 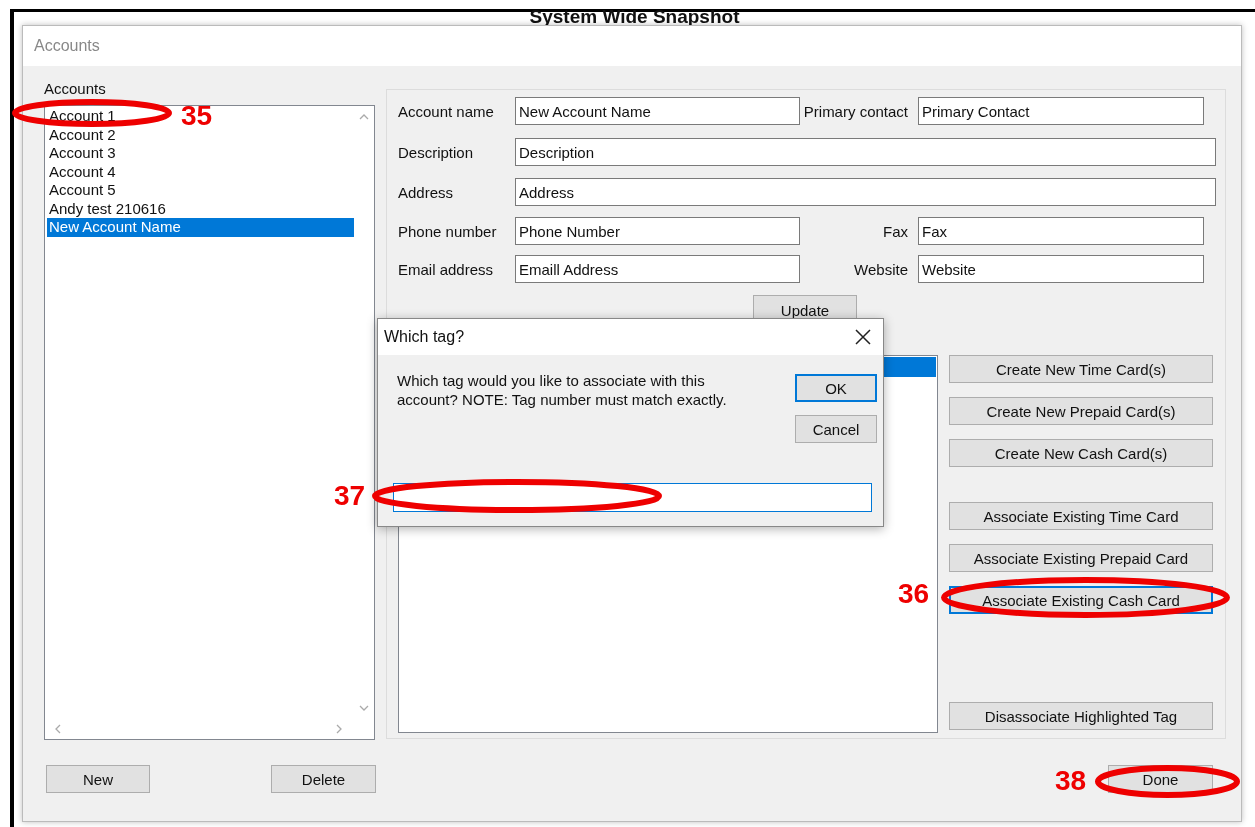 I want to click on dialog-title: Which tag?, so click(x=424, y=337).